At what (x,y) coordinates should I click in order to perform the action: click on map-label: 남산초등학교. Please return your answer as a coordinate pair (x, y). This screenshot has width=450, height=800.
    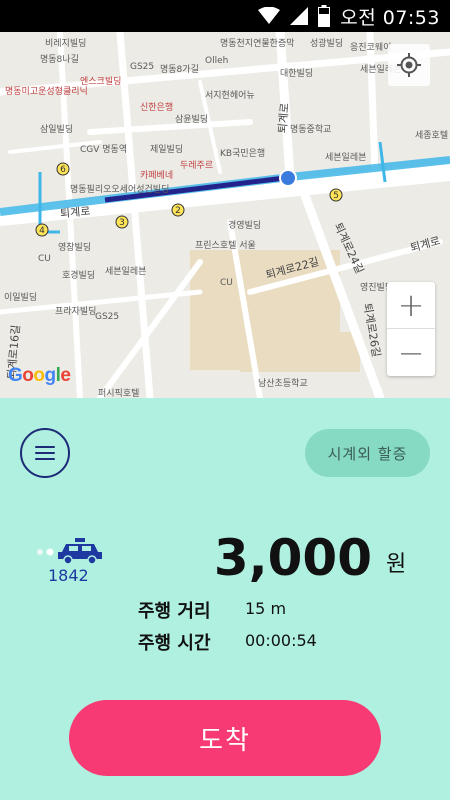
    Looking at the image, I should click on (283, 384).